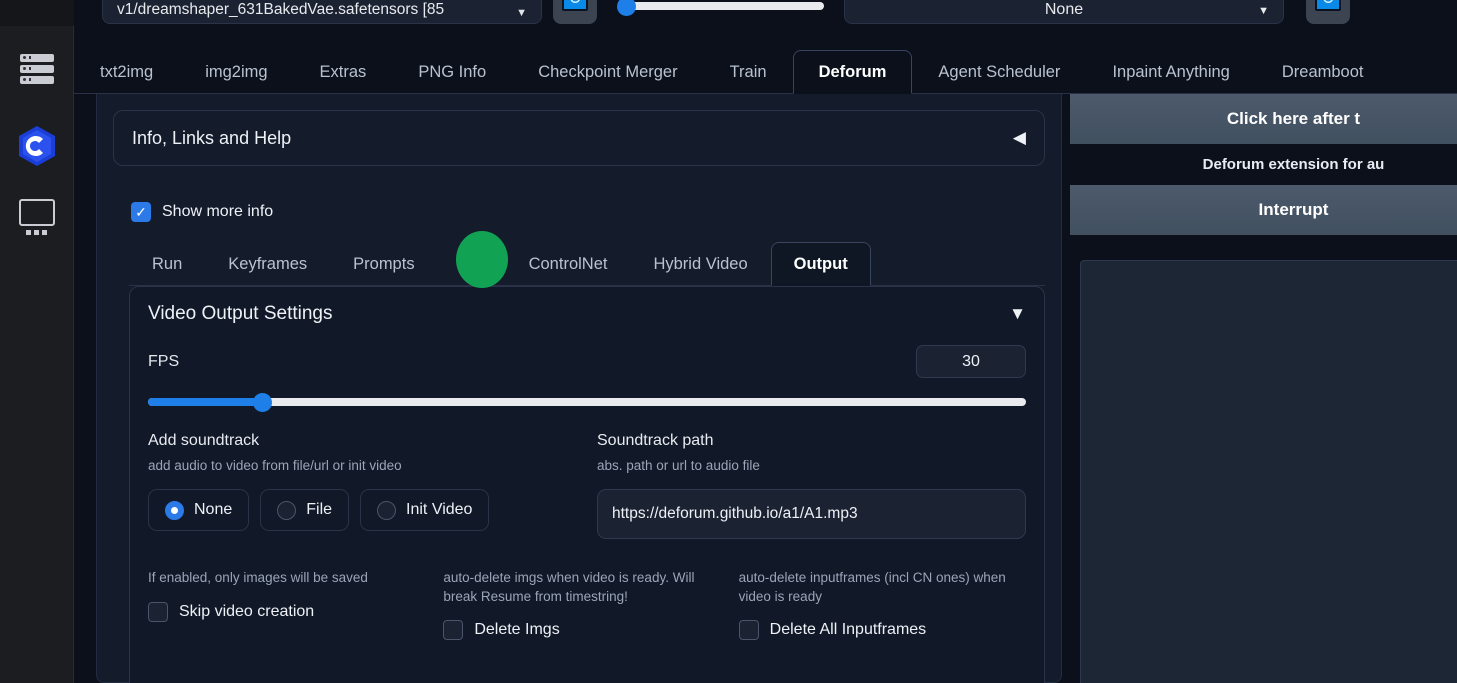 The image size is (1457, 683). What do you see at coordinates (575, 12) in the screenshot?
I see `refresh-checkpoint-button: ↻` at bounding box center [575, 12].